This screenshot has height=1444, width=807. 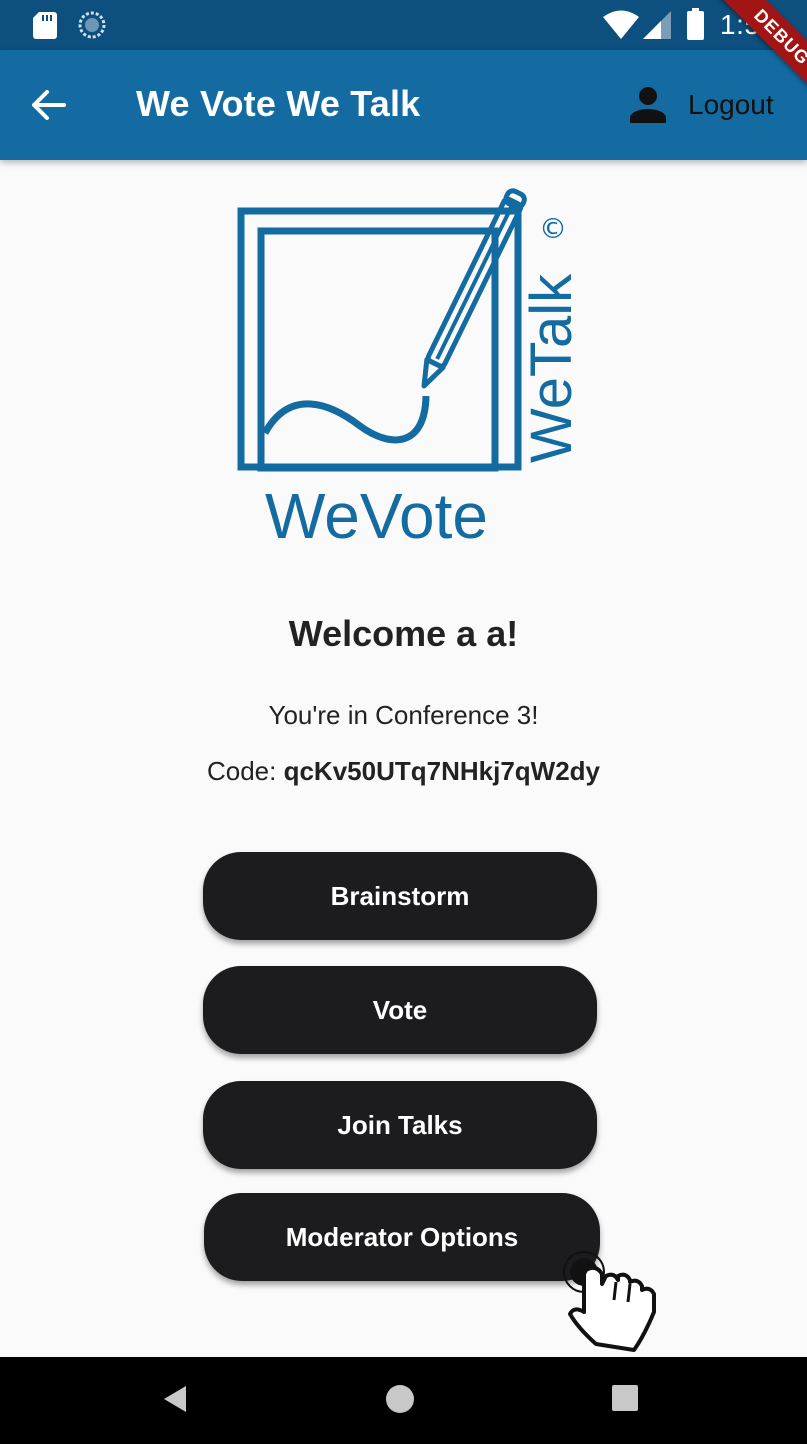 What do you see at coordinates (442, 771) in the screenshot?
I see `code-value: qcKv50UTq7NHkj7qW2dy` at bounding box center [442, 771].